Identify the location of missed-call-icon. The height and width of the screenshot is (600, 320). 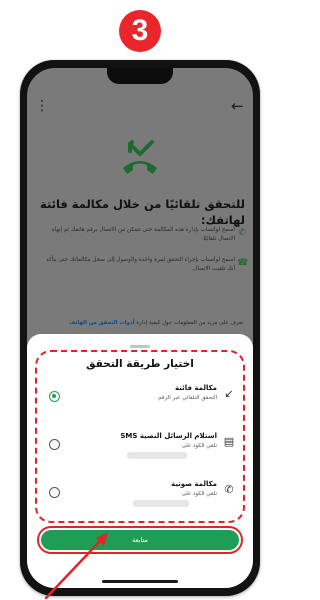
(140, 157).